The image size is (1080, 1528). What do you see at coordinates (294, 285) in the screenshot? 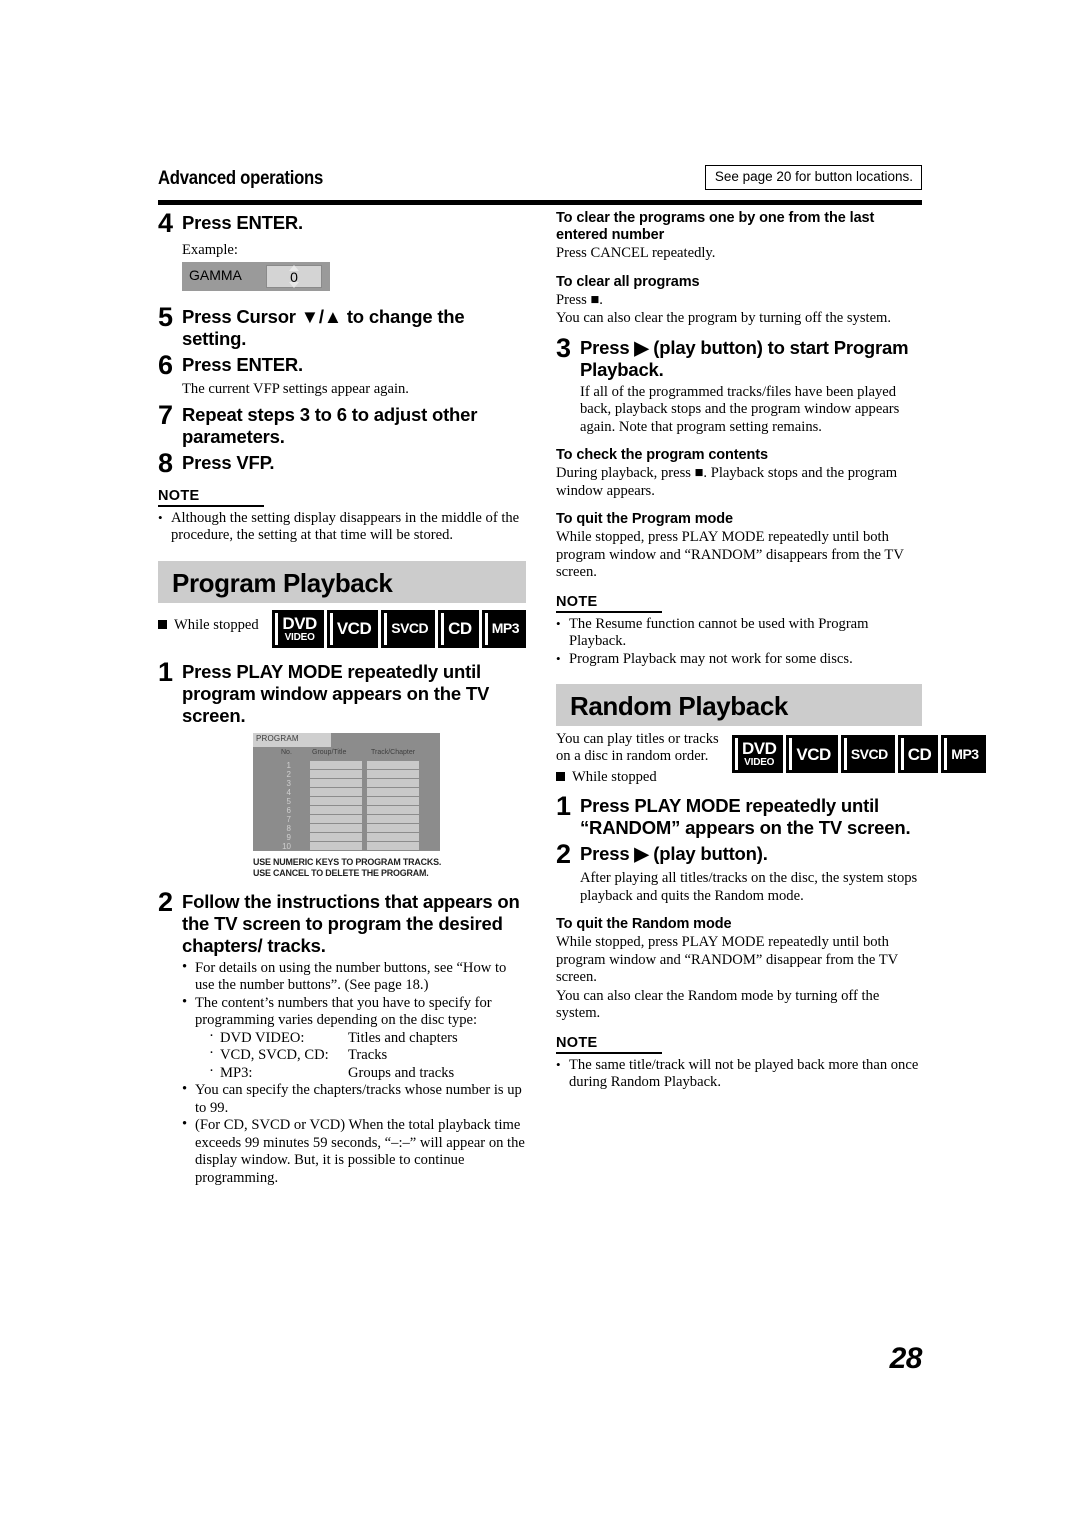
I see `chevron-down-icon` at bounding box center [294, 285].